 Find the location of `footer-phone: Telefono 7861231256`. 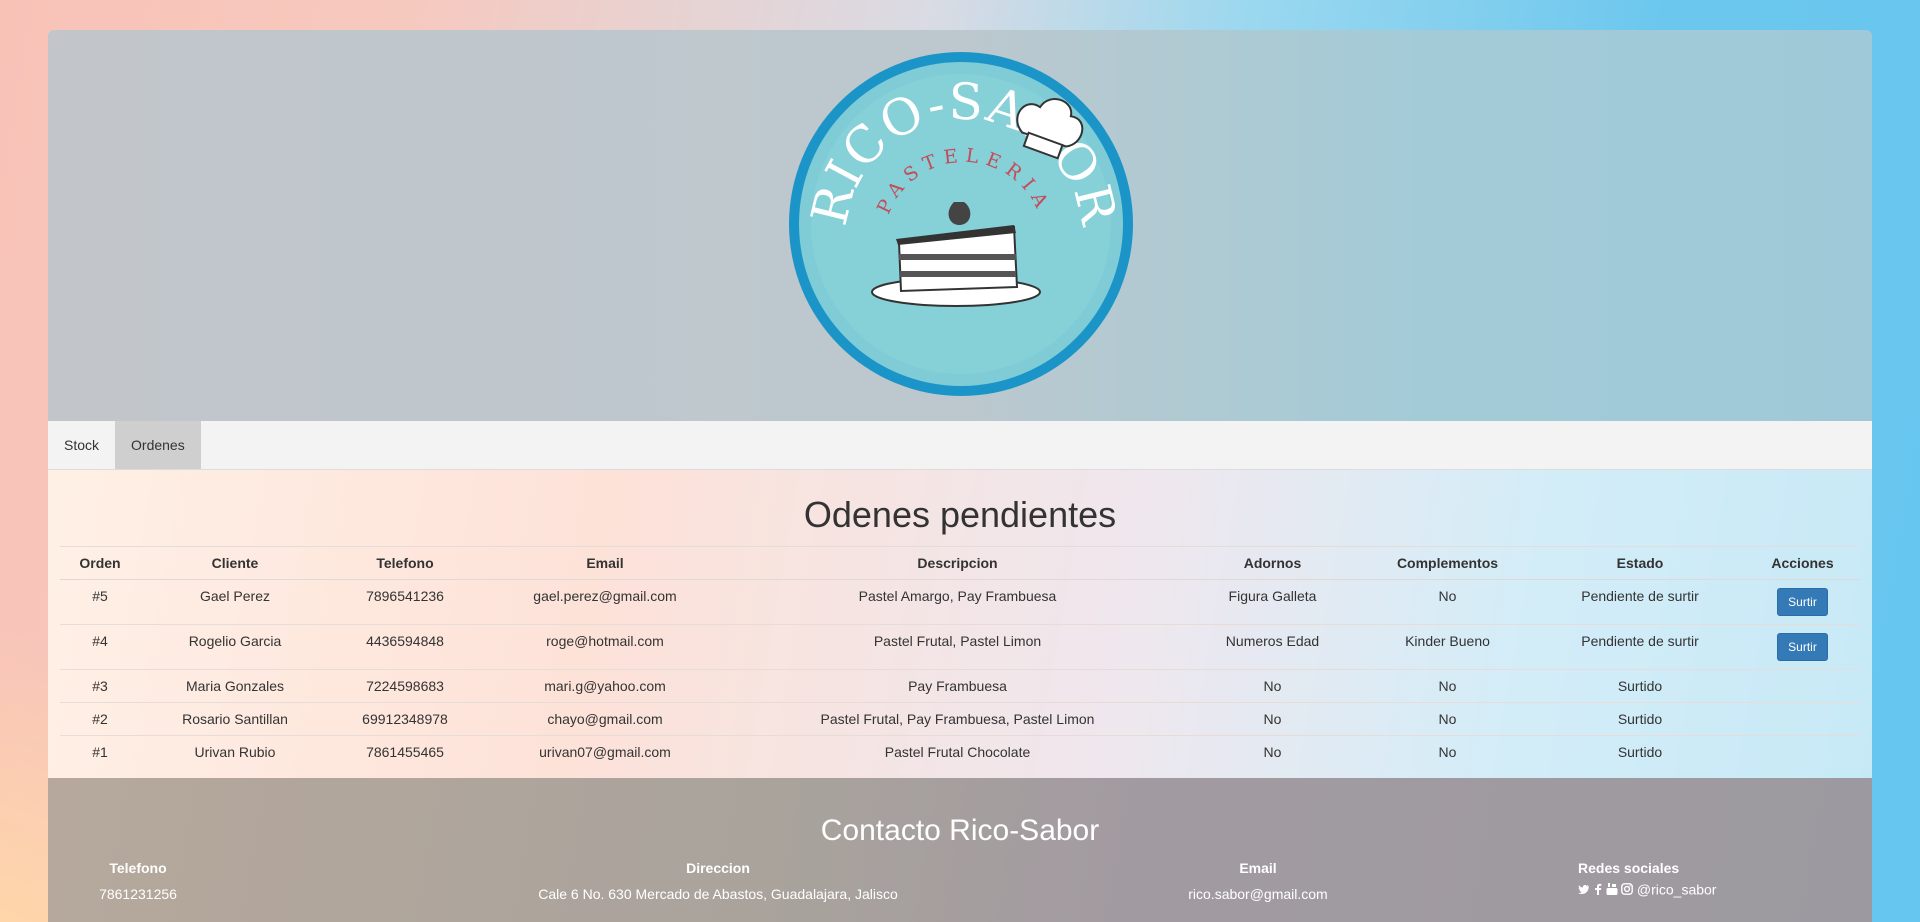

footer-phone: Telefono 7861231256 is located at coordinates (138, 881).